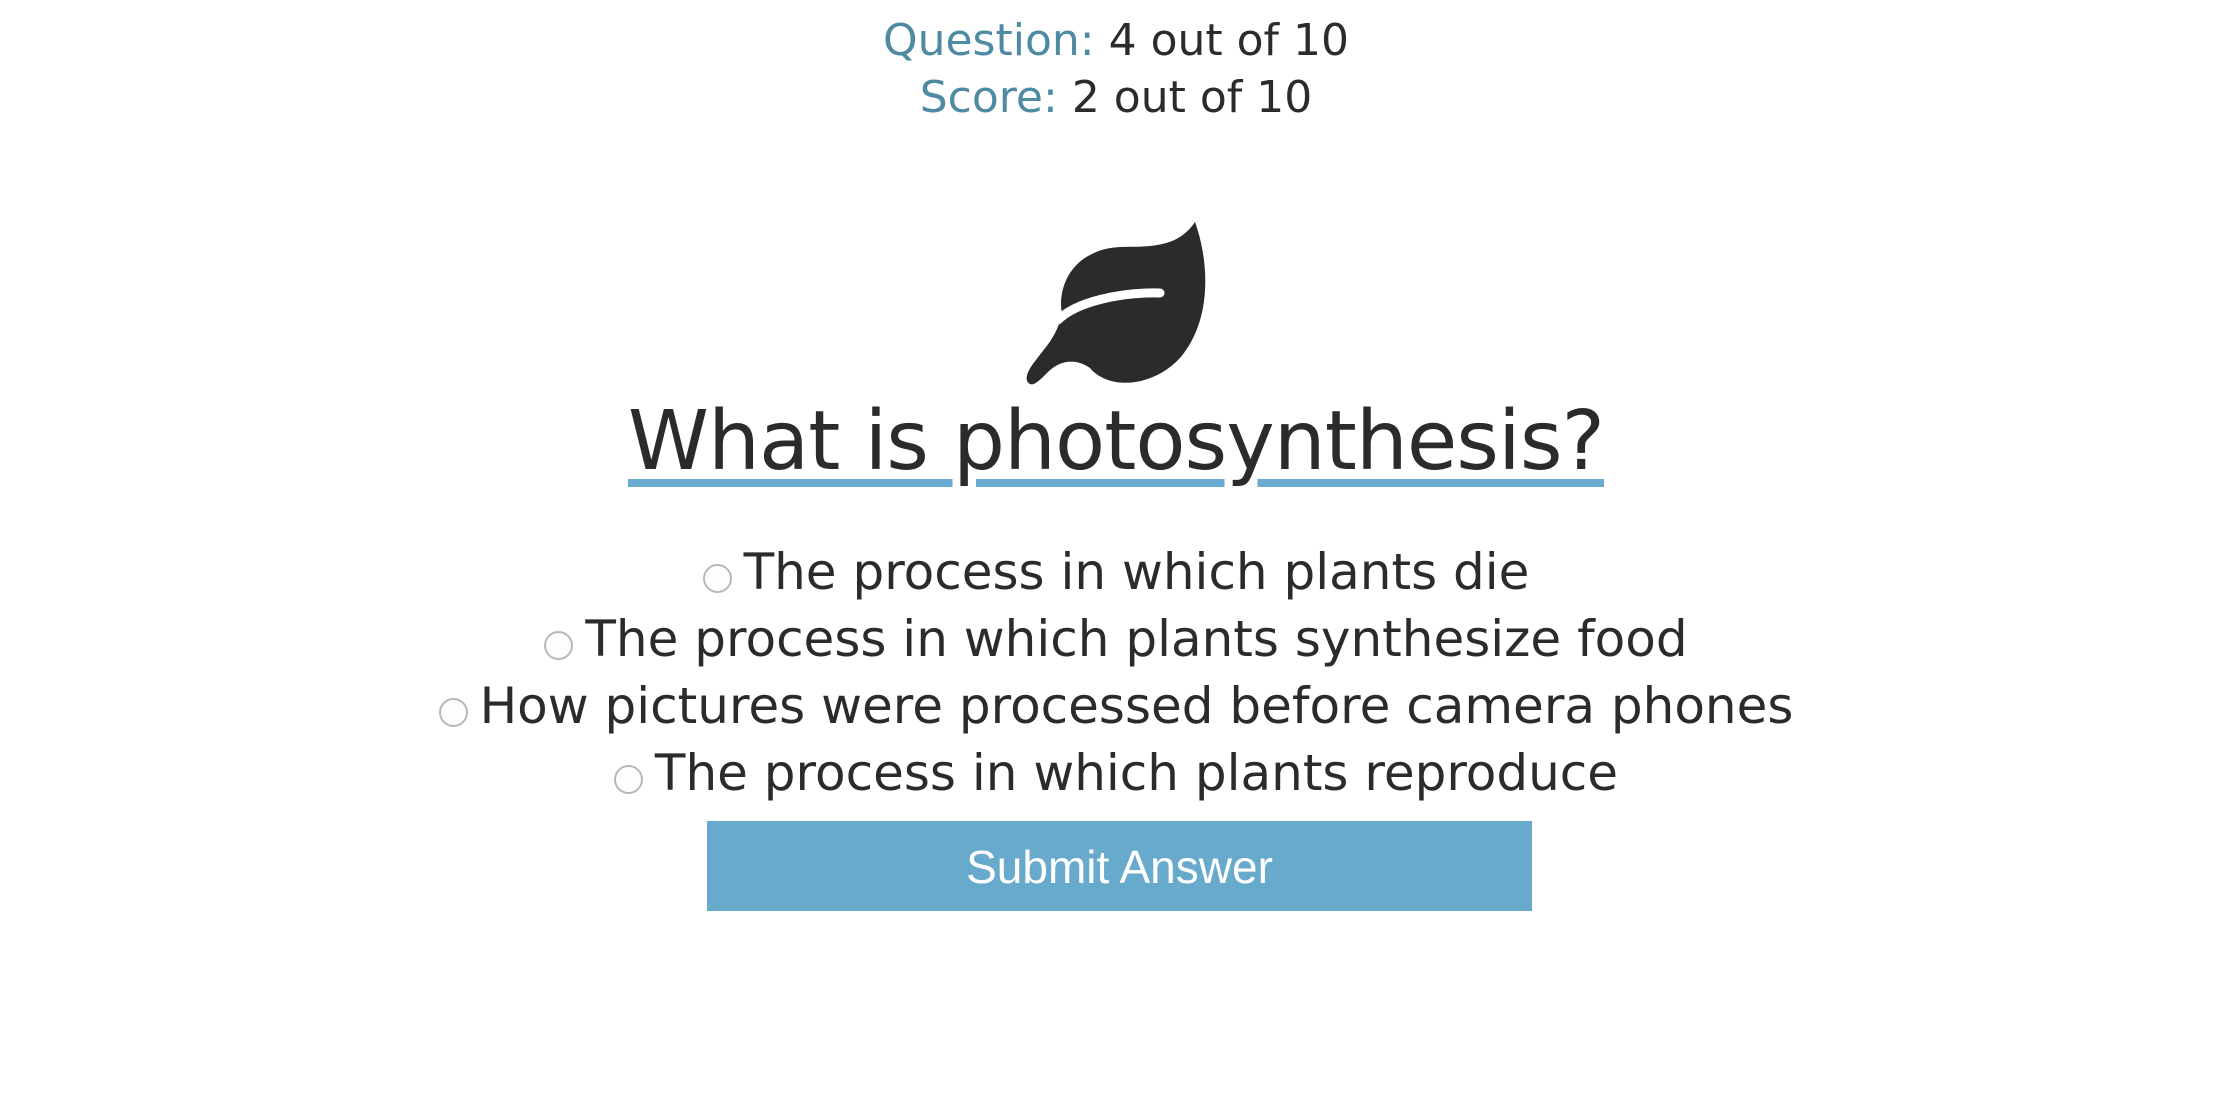 The width and height of the screenshot is (2232, 1100). Describe the element at coordinates (1136, 772) in the screenshot. I see `answer-label: The process in which plants reproduce` at that location.